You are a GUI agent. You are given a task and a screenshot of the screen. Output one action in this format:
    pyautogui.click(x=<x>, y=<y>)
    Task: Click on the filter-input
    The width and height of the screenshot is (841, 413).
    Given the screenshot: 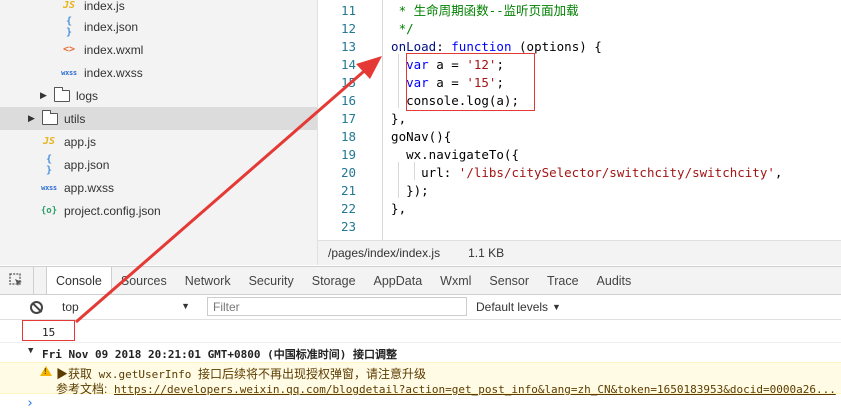 What is the action you would take?
    pyautogui.click(x=337, y=306)
    